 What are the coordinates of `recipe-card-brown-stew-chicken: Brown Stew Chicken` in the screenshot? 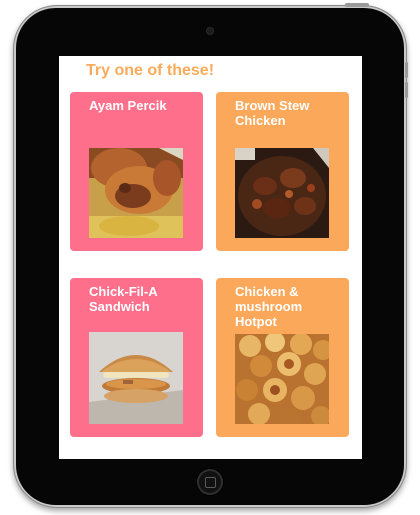 It's located at (282, 171).